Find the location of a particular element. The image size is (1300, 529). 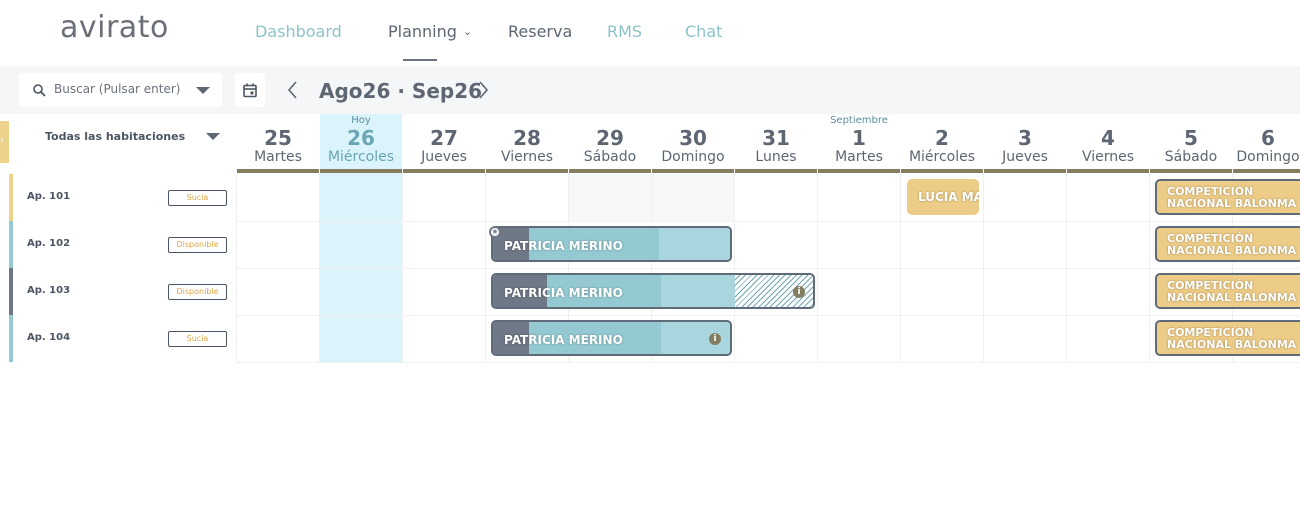

prev-period-button is located at coordinates (293, 90).